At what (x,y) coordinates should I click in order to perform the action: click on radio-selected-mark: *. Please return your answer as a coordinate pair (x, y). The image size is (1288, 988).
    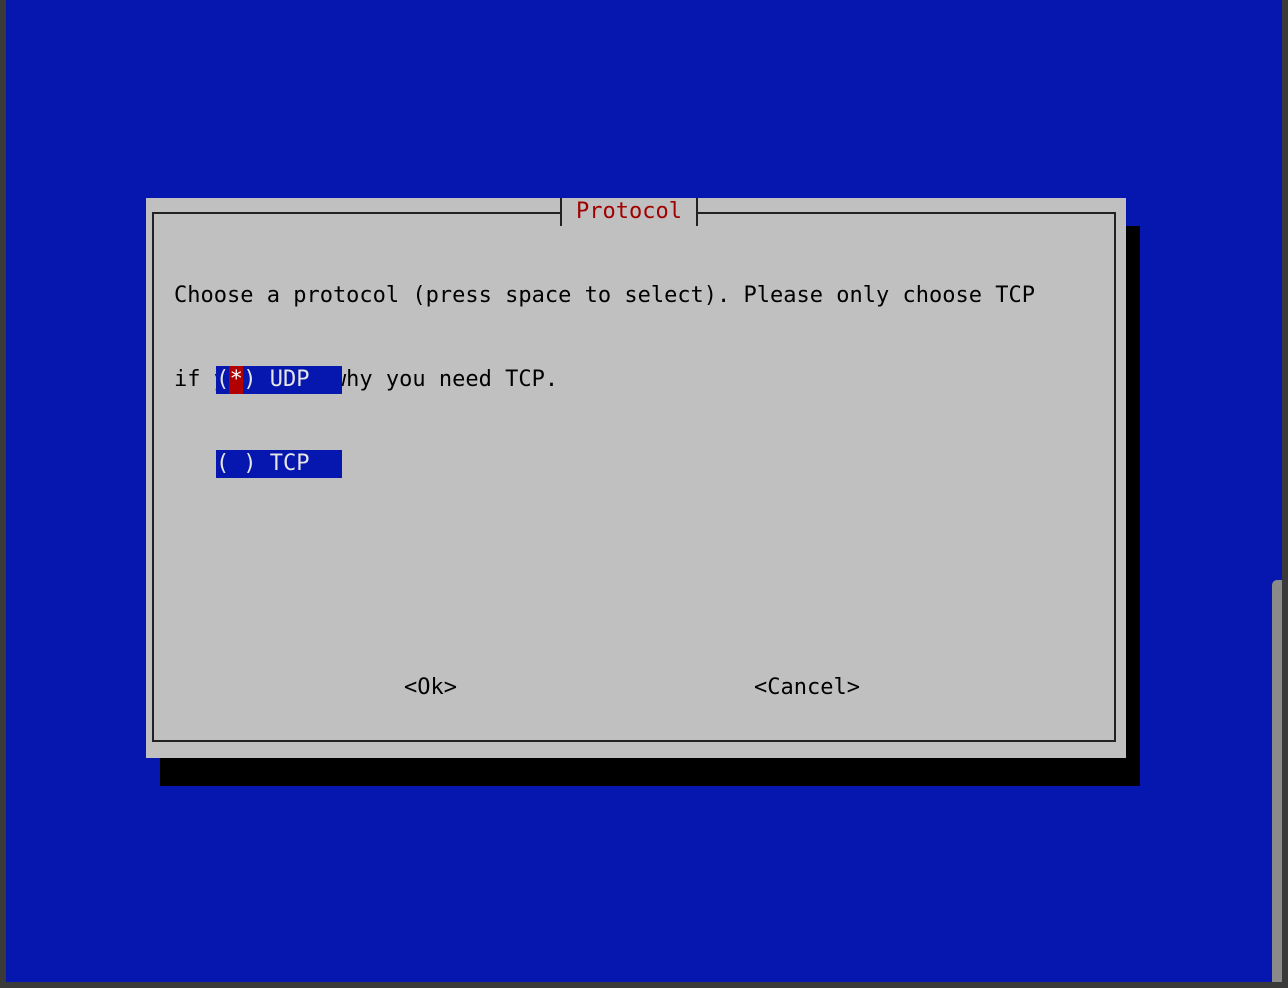
    Looking at the image, I should click on (236, 380).